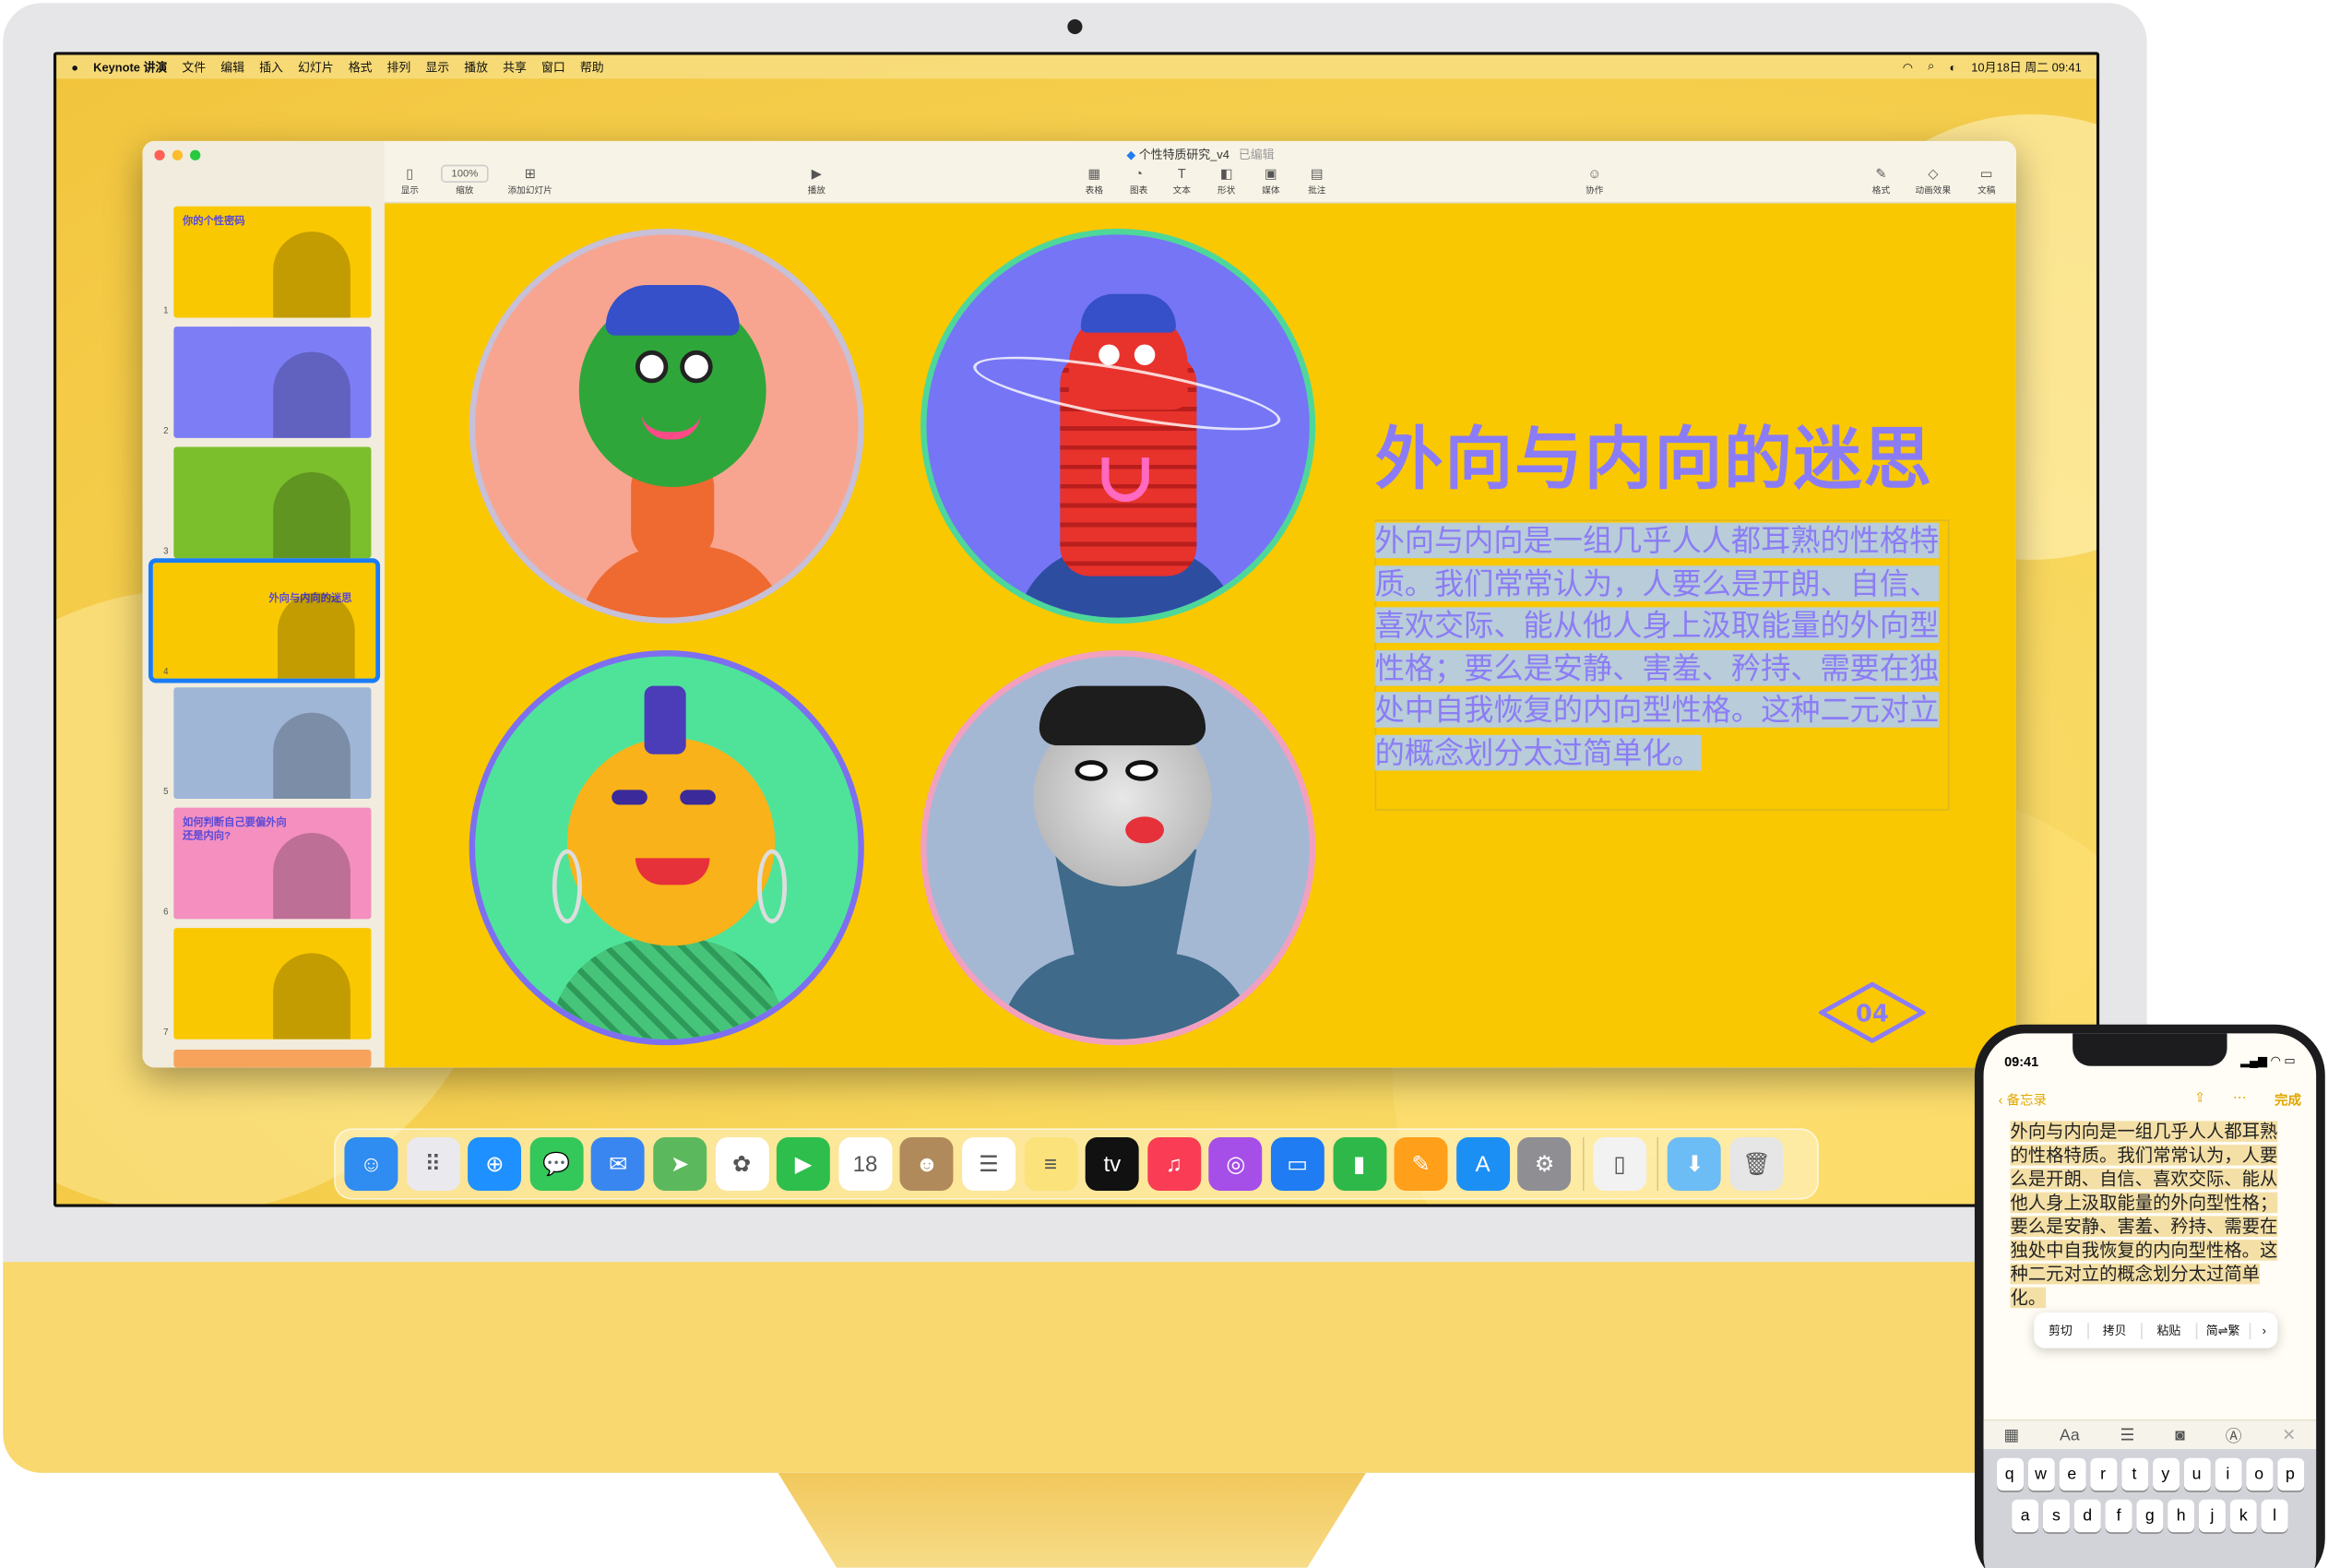 Image resolution: width=2328 pixels, height=1568 pixels. I want to click on document-button: ▭ 文稿, so click(1986, 180).